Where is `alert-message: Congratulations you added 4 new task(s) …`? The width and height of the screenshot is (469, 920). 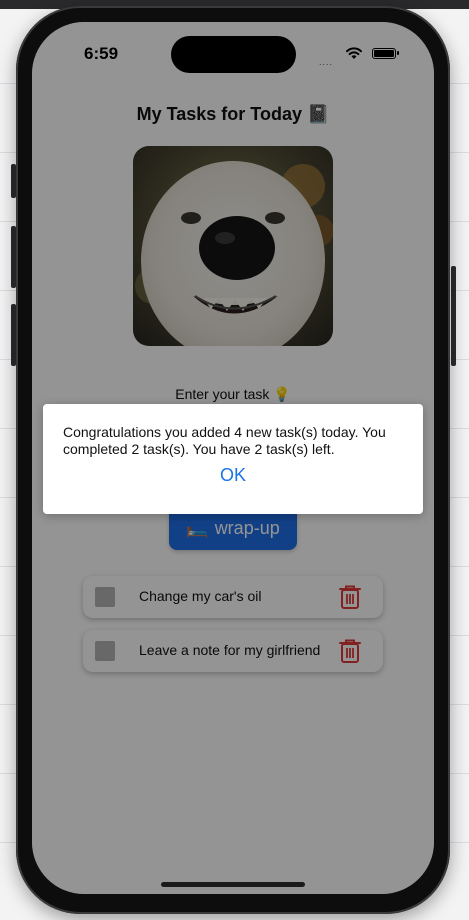
alert-message: Congratulations you added 4 new task(s) … is located at coordinates (224, 440).